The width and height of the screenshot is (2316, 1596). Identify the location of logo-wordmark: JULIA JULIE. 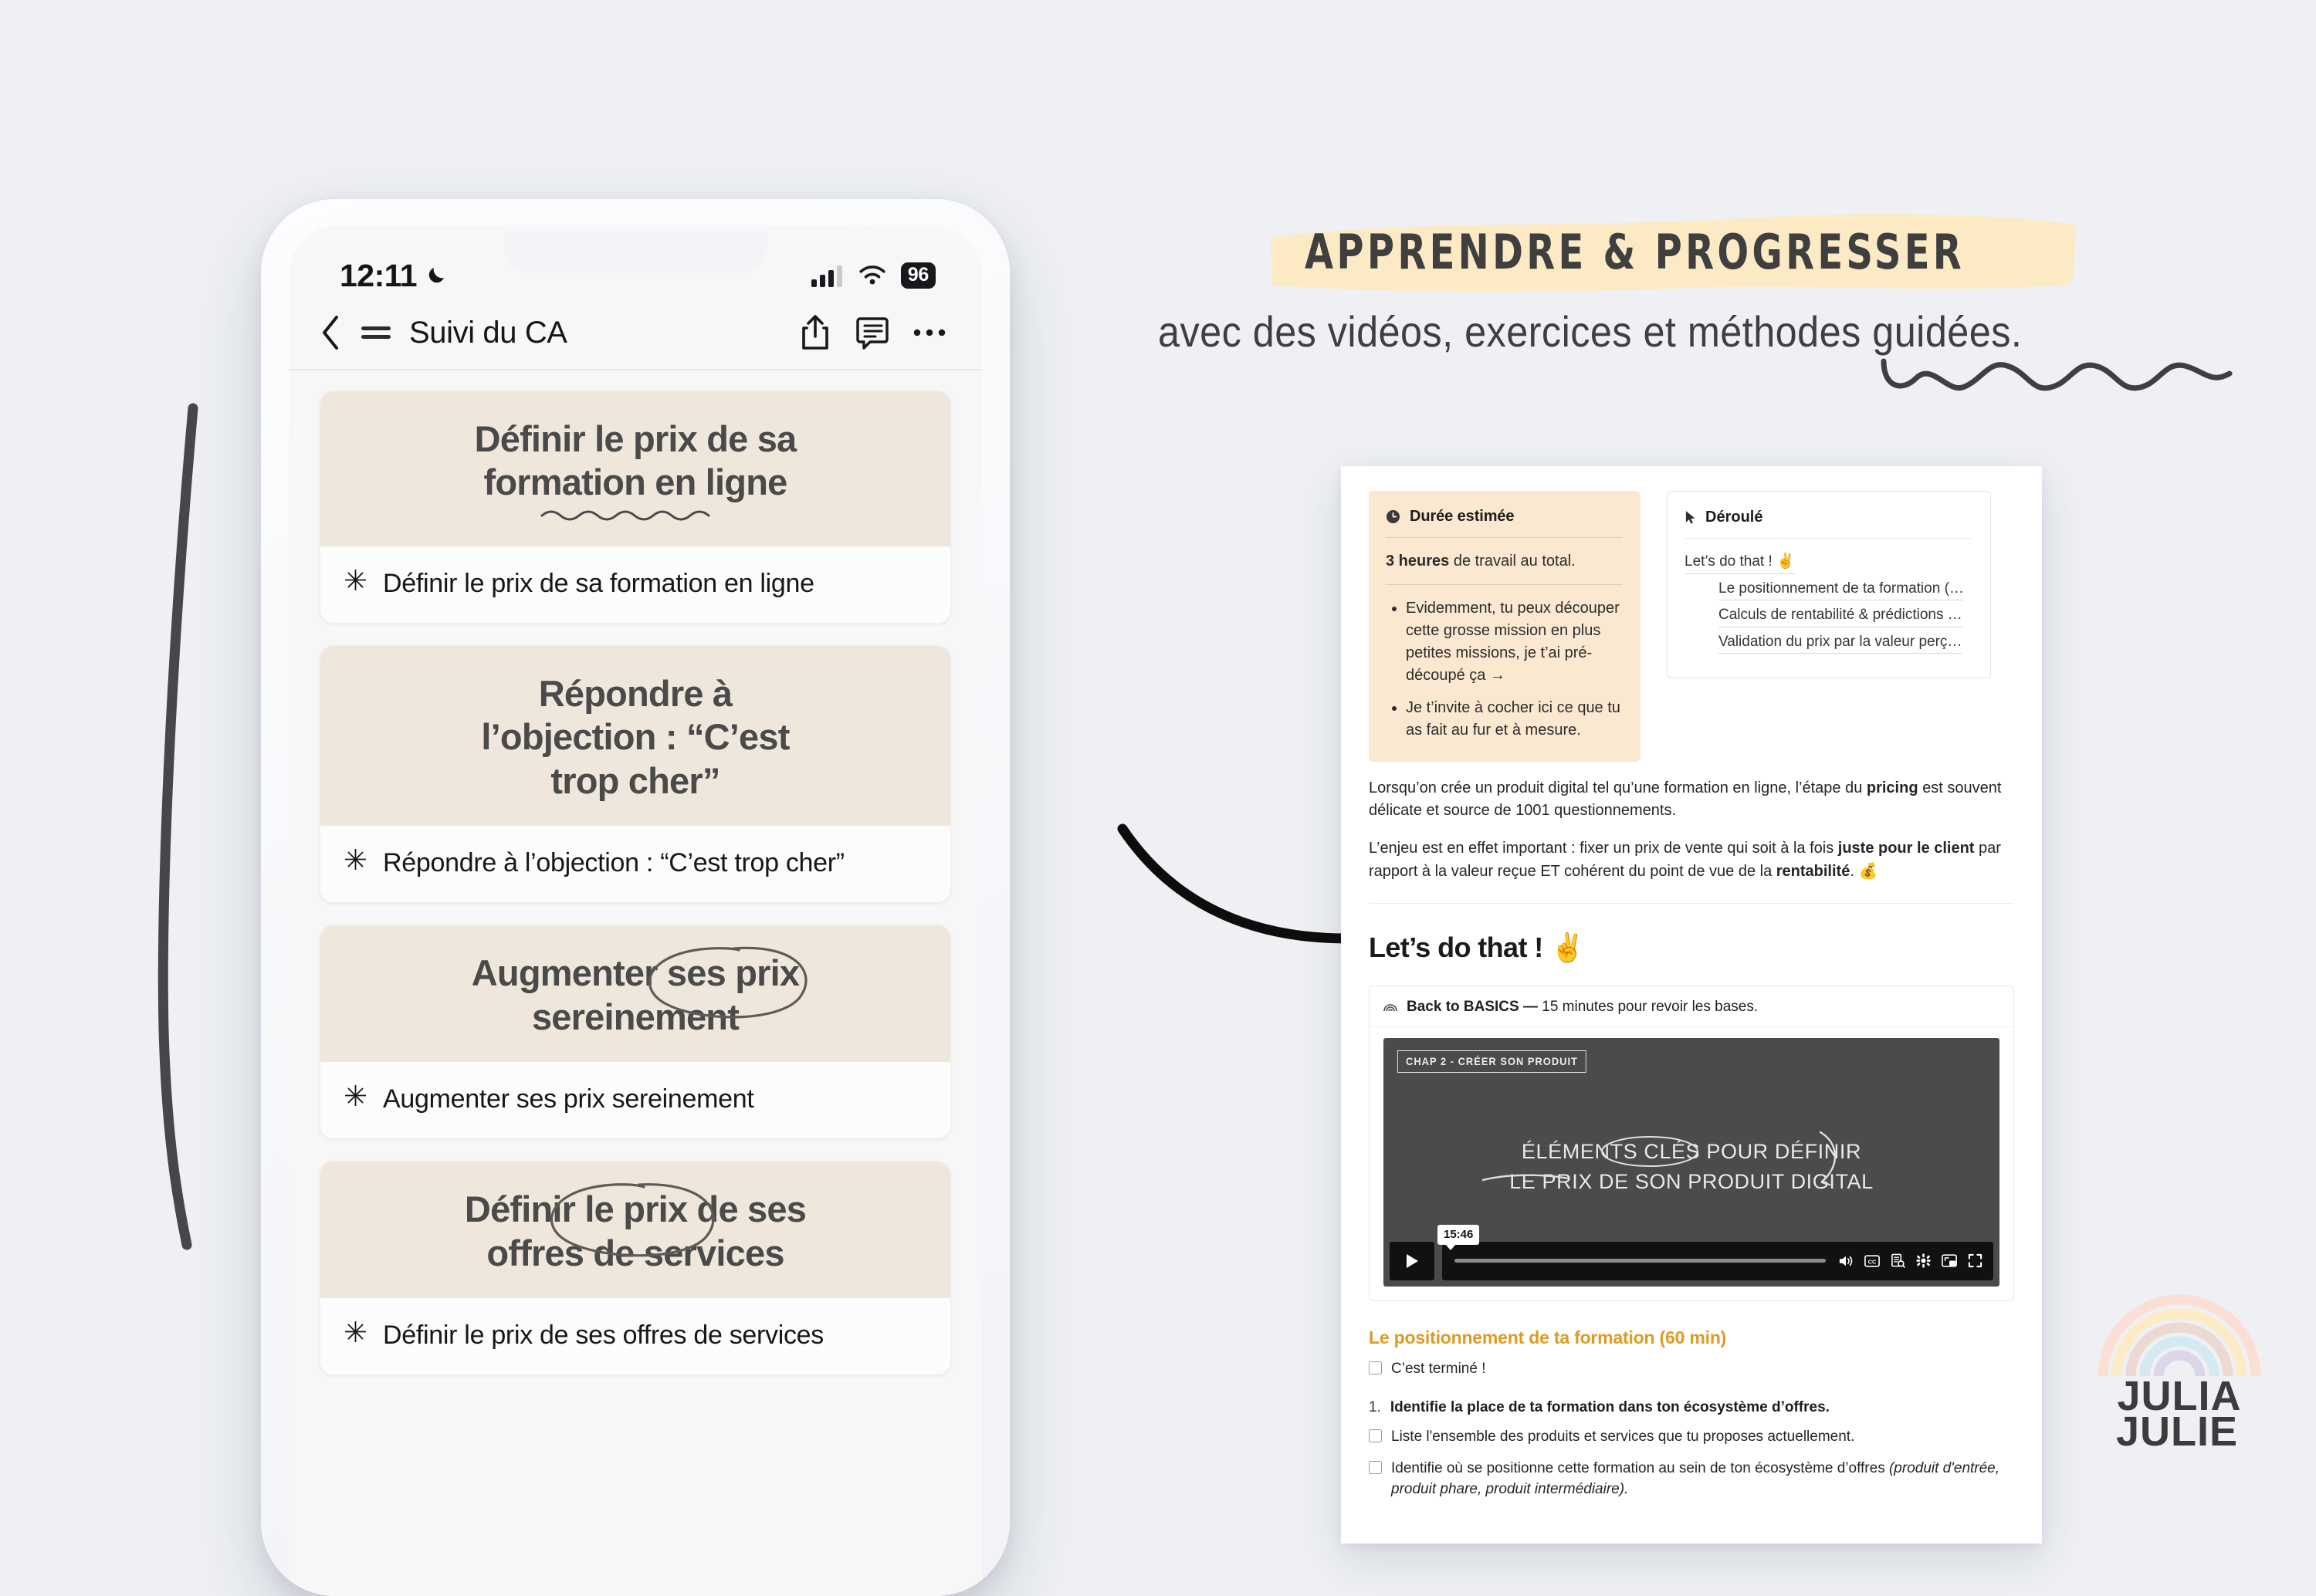
(2179, 1414).